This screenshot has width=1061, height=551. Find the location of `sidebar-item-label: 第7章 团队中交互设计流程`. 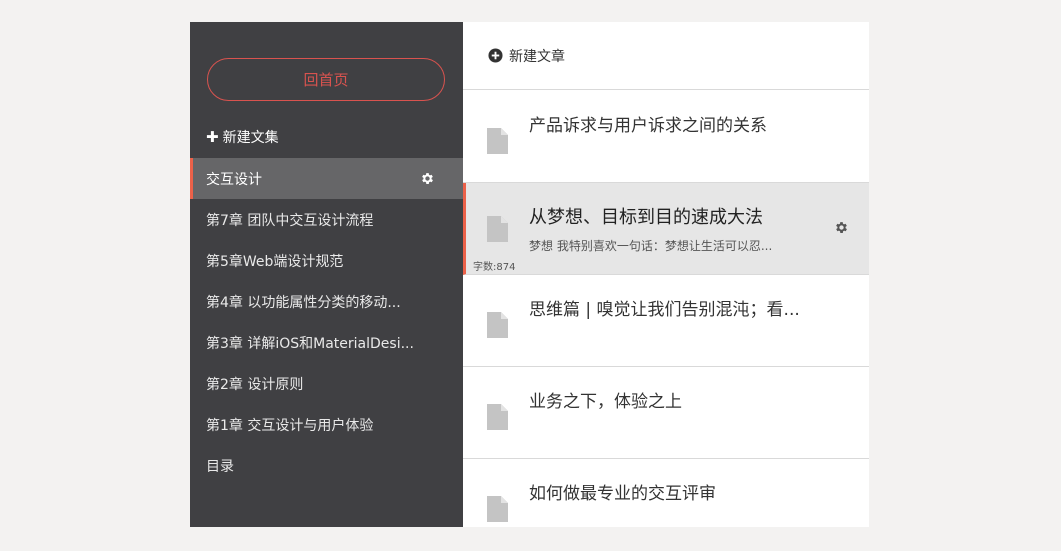

sidebar-item-label: 第7章 团队中交互设计流程 is located at coordinates (290, 220).